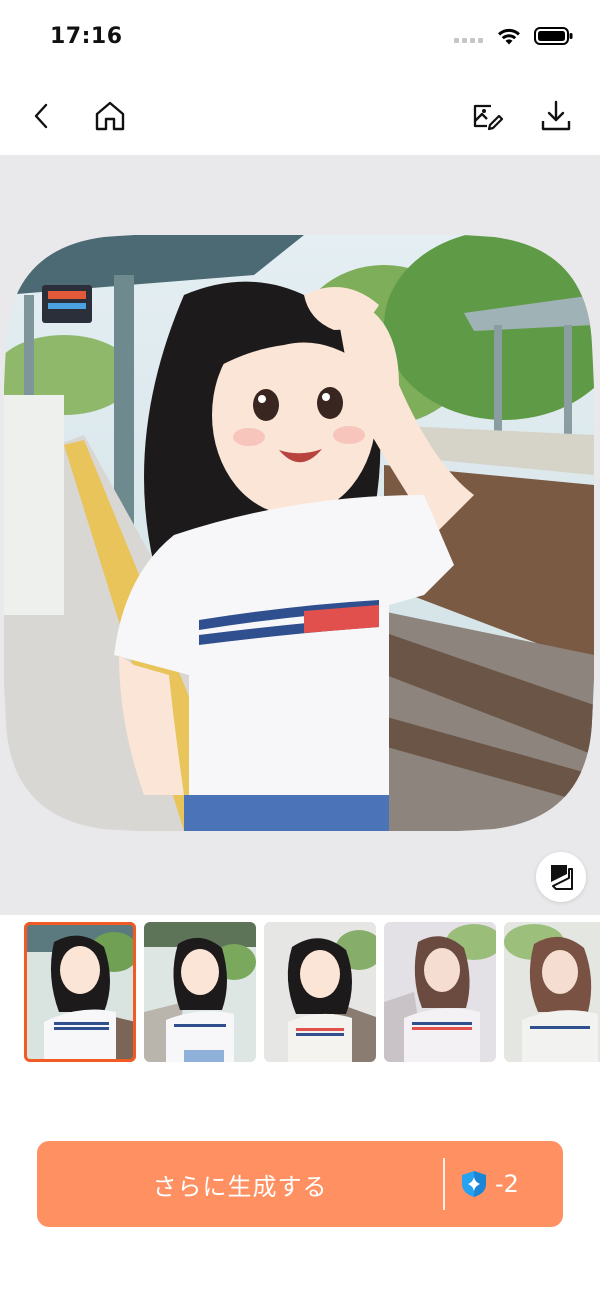 The height and width of the screenshot is (1298, 600). What do you see at coordinates (300, 116) in the screenshot?
I see `top-navigation-bar` at bounding box center [300, 116].